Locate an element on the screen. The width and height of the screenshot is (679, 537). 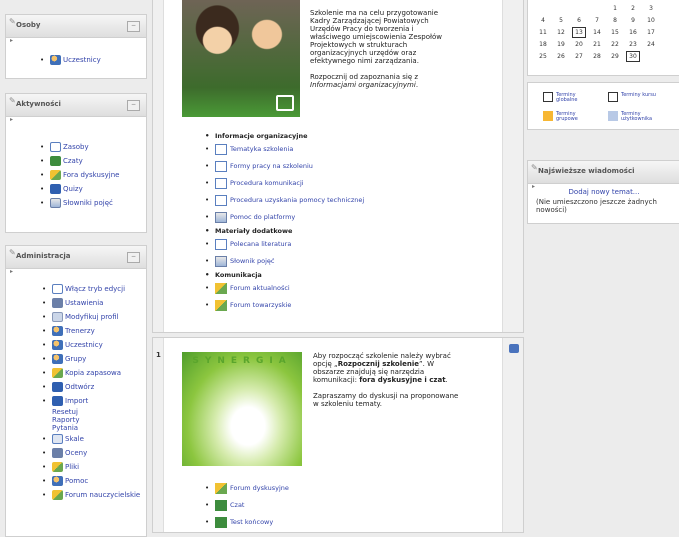
sidebar-item-profil: • Modyfikuj profil is located at coordinates (91, 317).